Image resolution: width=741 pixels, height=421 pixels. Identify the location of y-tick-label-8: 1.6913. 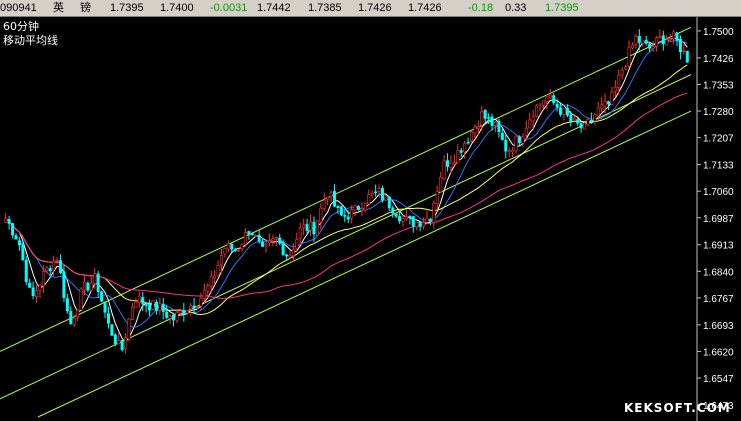
(718, 246).